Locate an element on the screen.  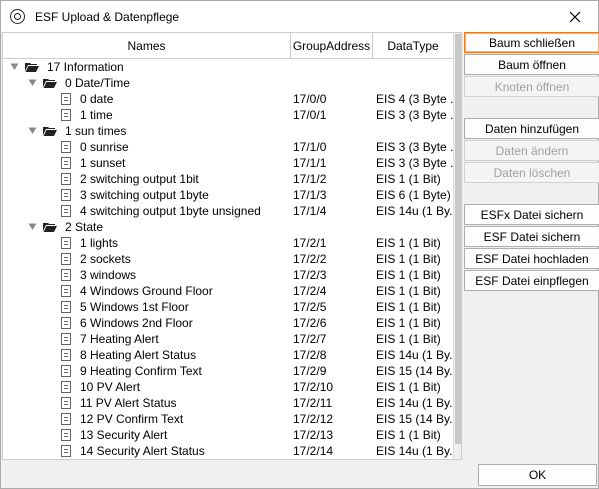
column-header-groupaddress: GroupAddress is located at coordinates (332, 46).